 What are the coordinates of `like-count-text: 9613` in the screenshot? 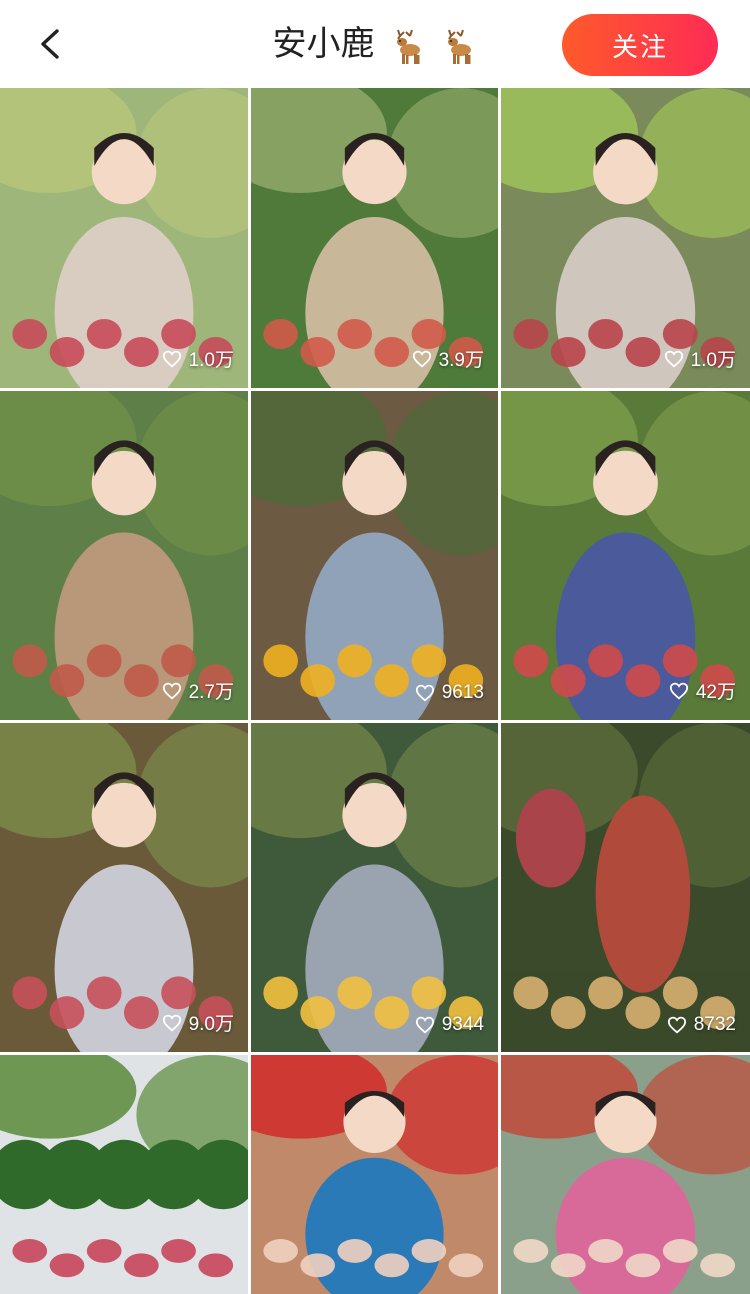 It's located at (462, 692).